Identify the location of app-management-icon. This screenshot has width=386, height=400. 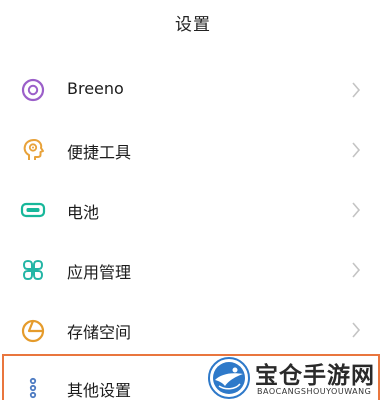
(33, 270).